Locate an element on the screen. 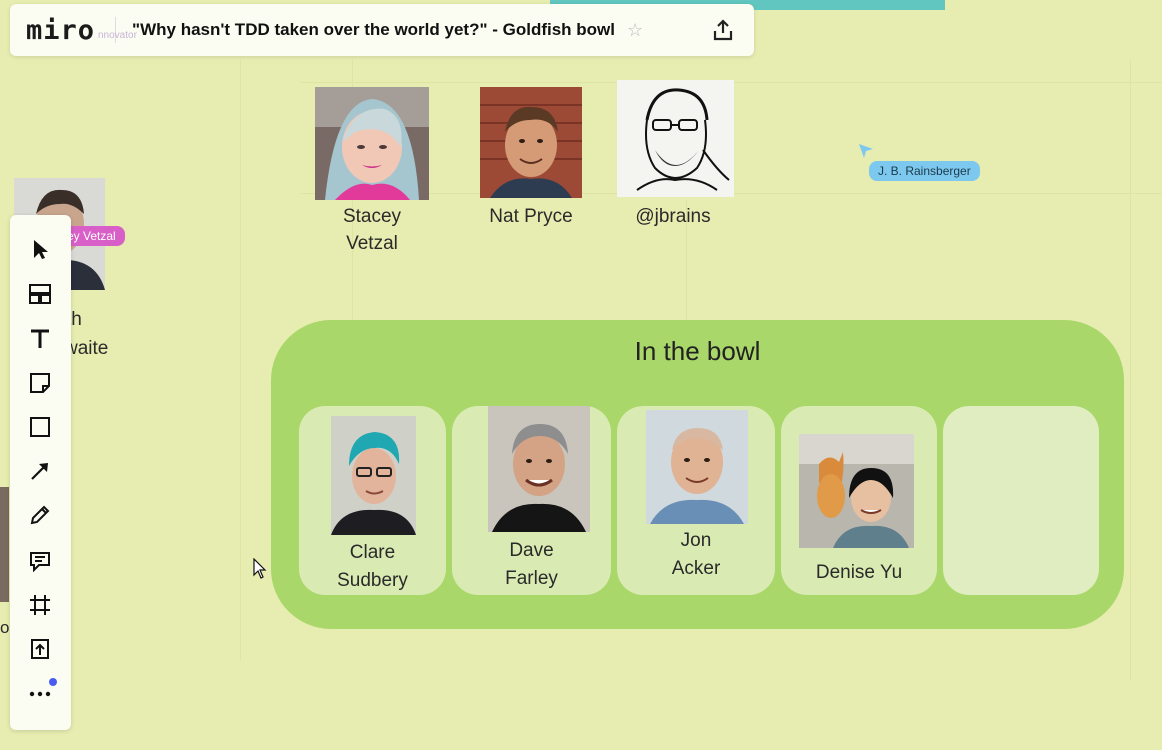  name-line: Clare is located at coordinates (372, 552).